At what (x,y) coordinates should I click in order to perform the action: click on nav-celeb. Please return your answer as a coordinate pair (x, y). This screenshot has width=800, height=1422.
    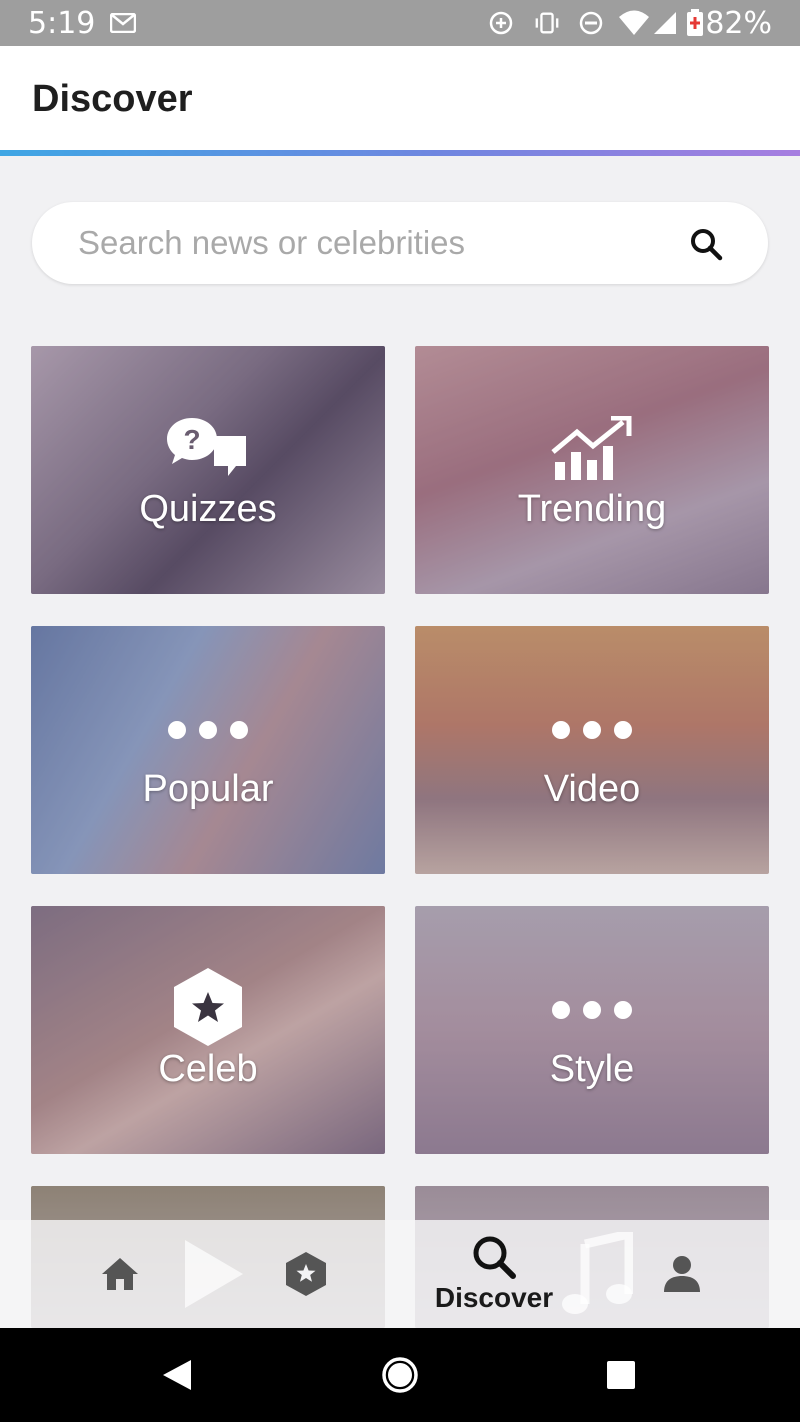
    Looking at the image, I should click on (306, 1274).